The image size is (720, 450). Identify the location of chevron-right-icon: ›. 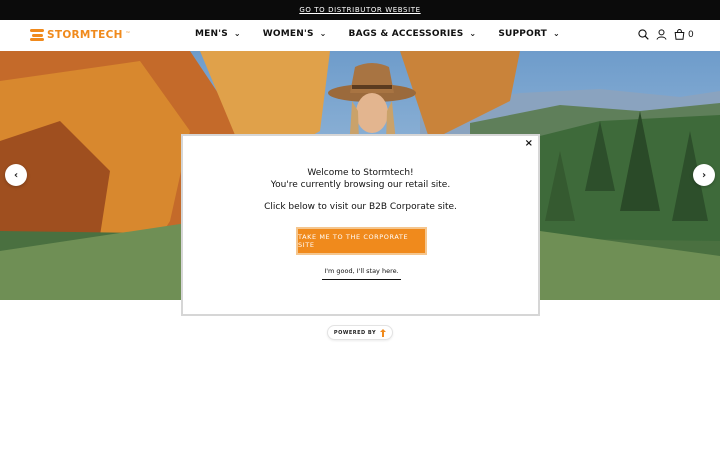
(704, 175).